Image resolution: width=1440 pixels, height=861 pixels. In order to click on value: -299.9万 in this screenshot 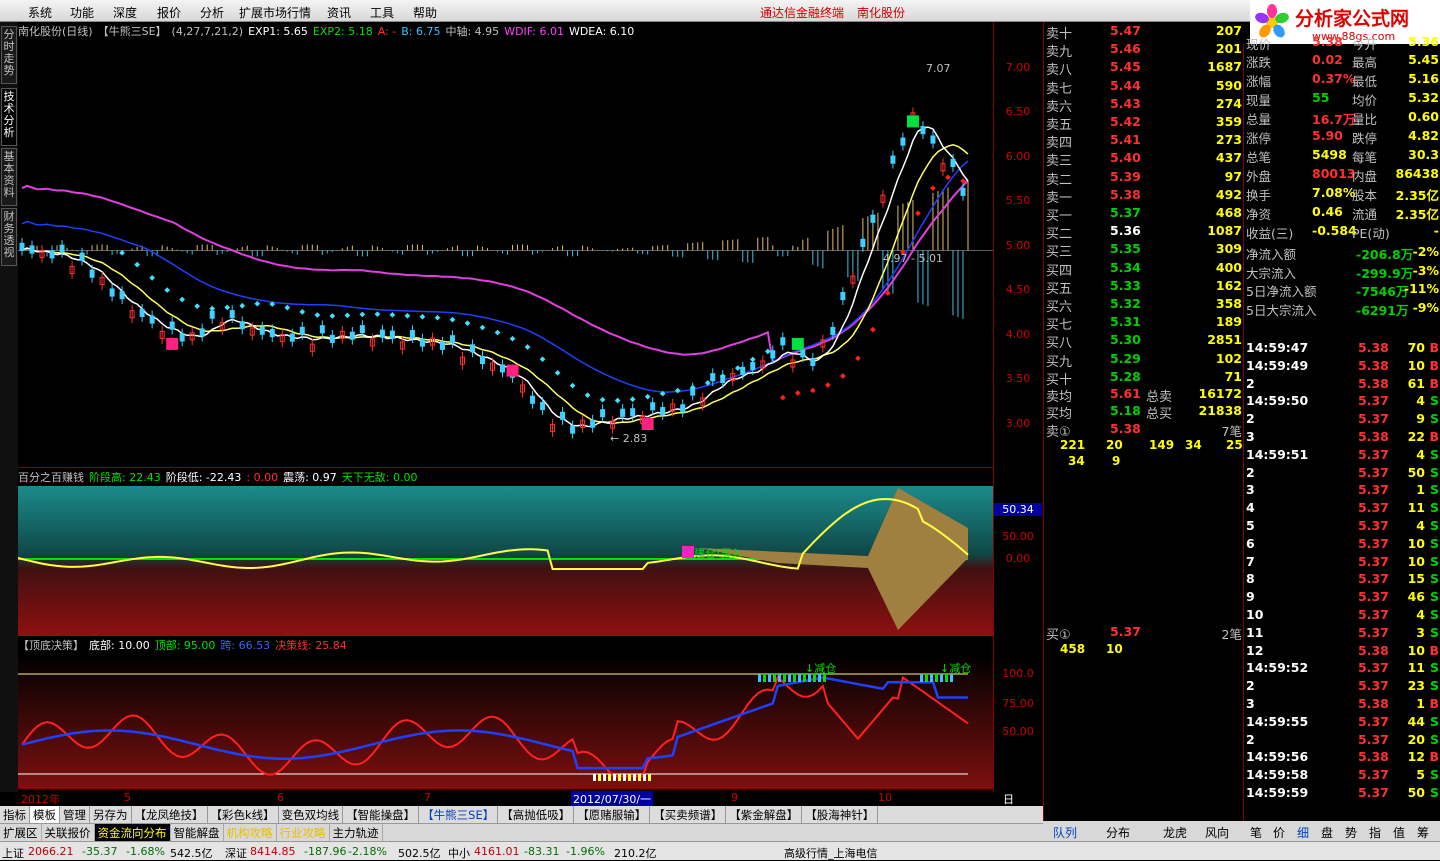, I will do `click(1385, 273)`.